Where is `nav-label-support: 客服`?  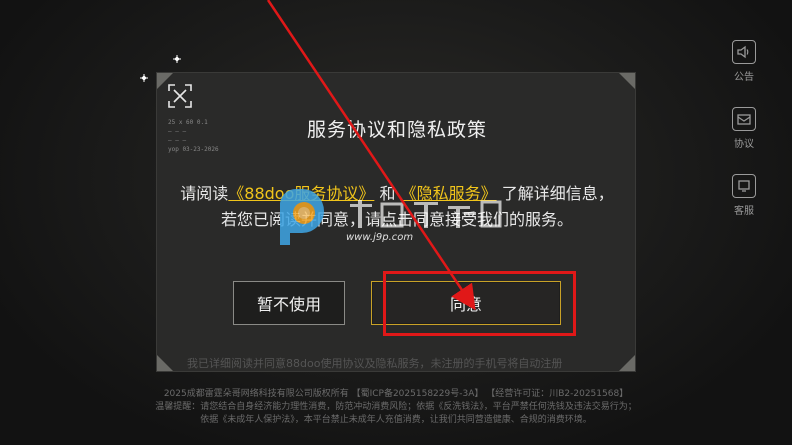 nav-label-support: 客服 is located at coordinates (744, 211).